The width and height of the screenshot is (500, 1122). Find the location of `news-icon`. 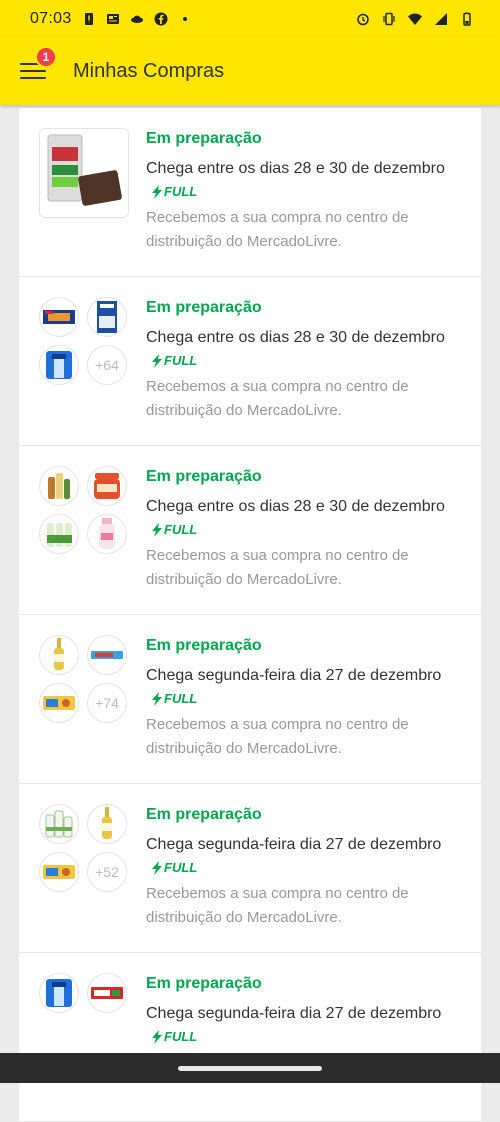

news-icon is located at coordinates (112, 18).